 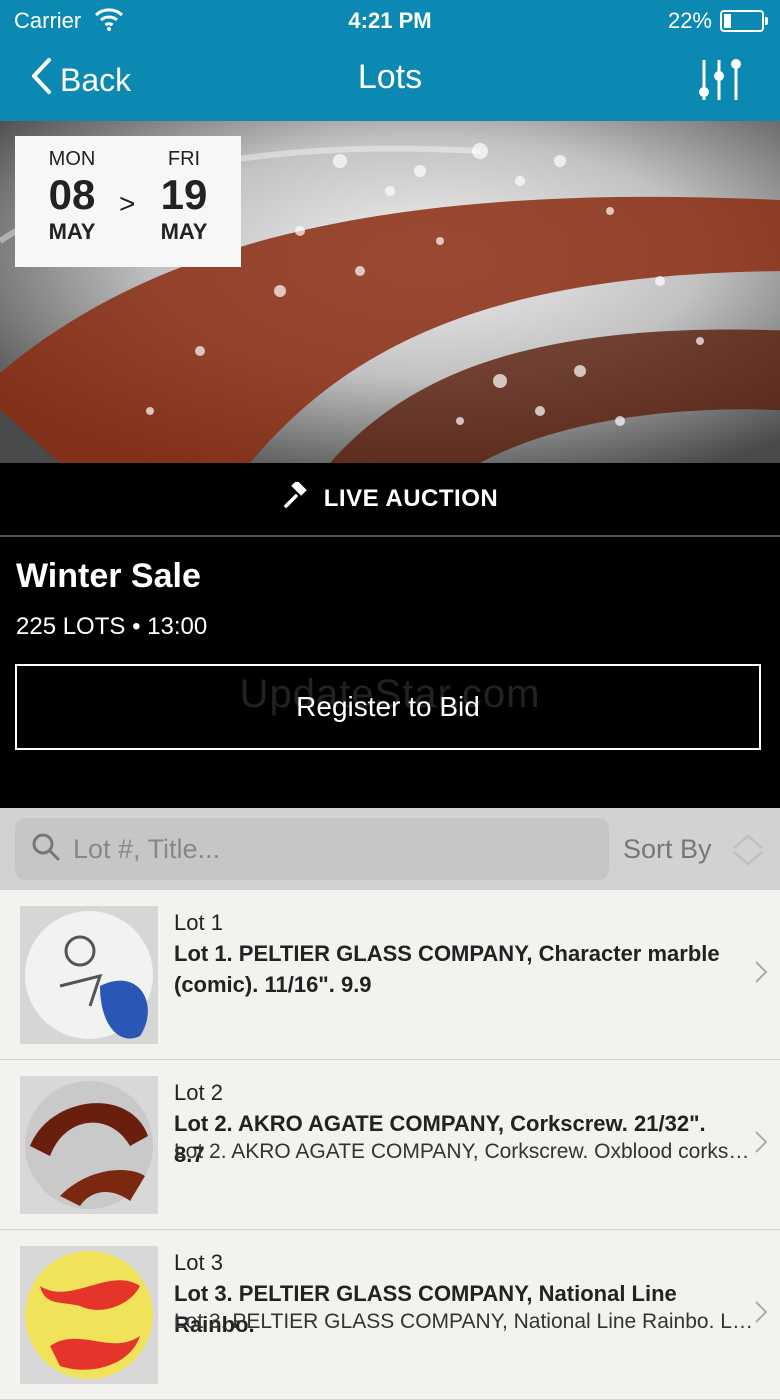 What do you see at coordinates (198, 922) in the screenshot?
I see `lot-number: Lot 1` at bounding box center [198, 922].